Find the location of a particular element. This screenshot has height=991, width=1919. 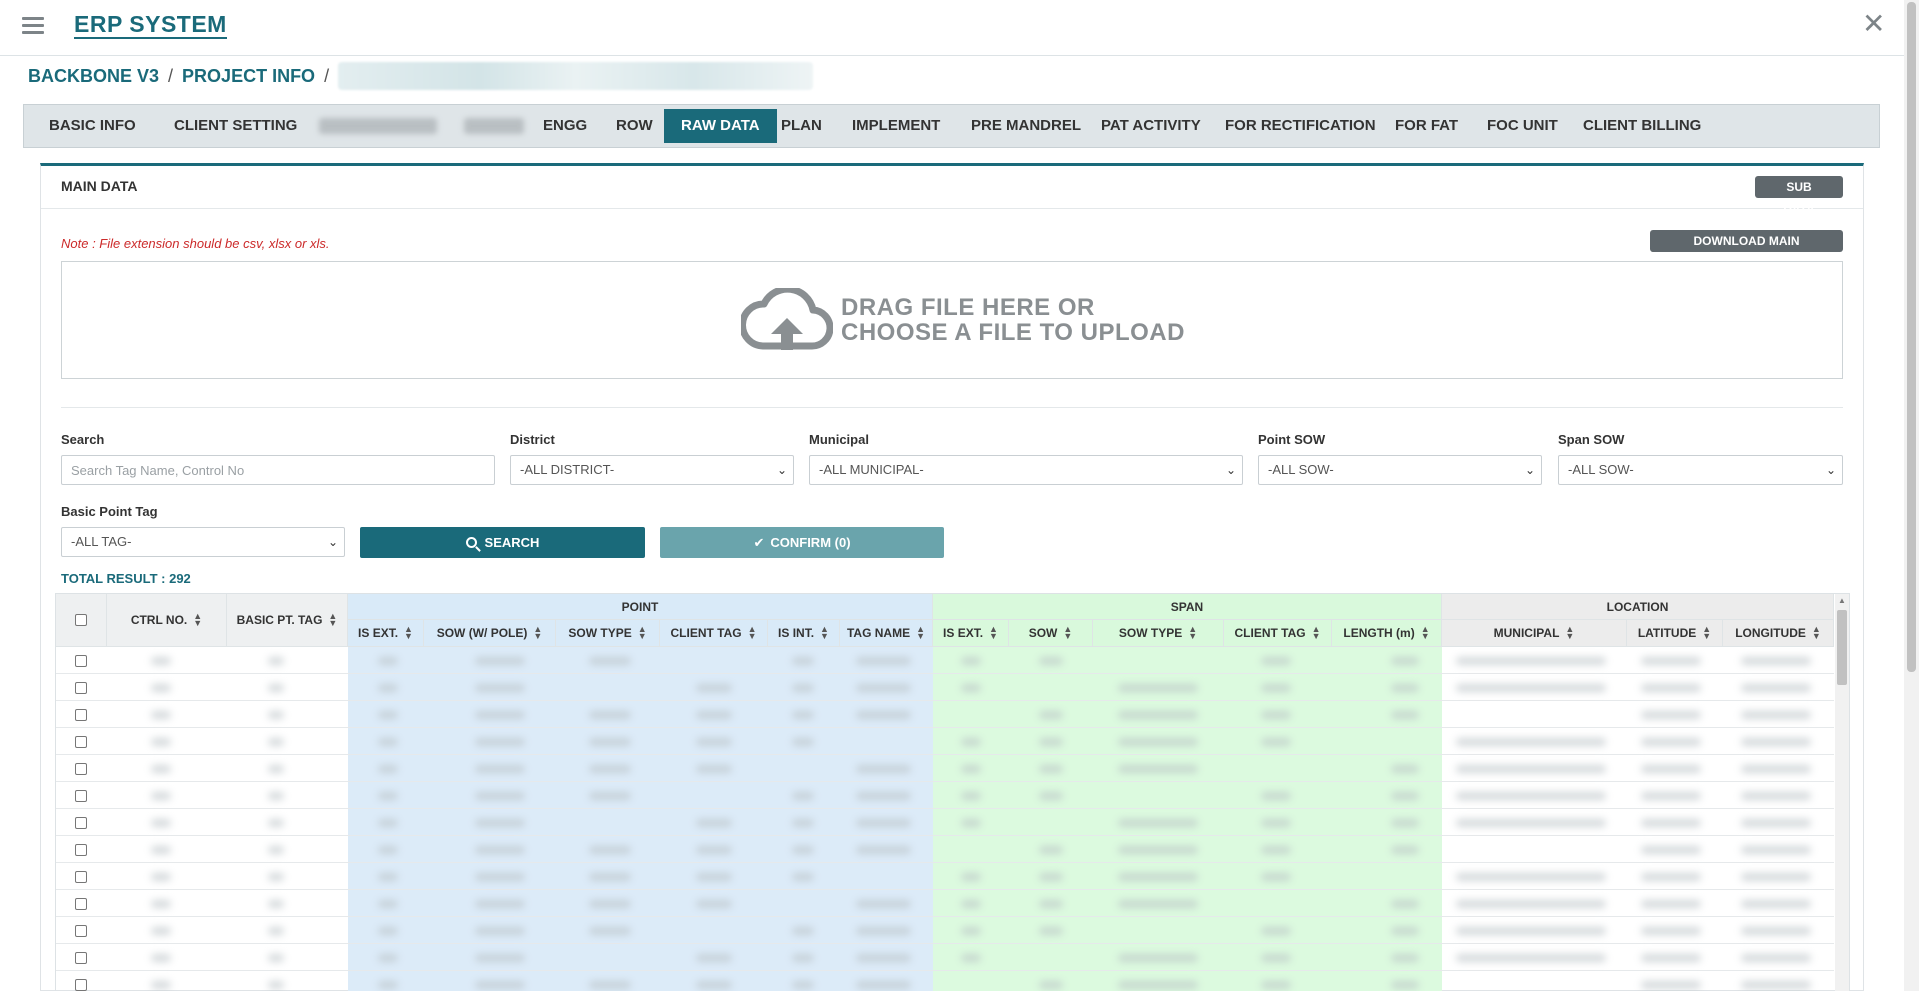

tab-foc-unit: FOC UNIT is located at coordinates (1522, 126).